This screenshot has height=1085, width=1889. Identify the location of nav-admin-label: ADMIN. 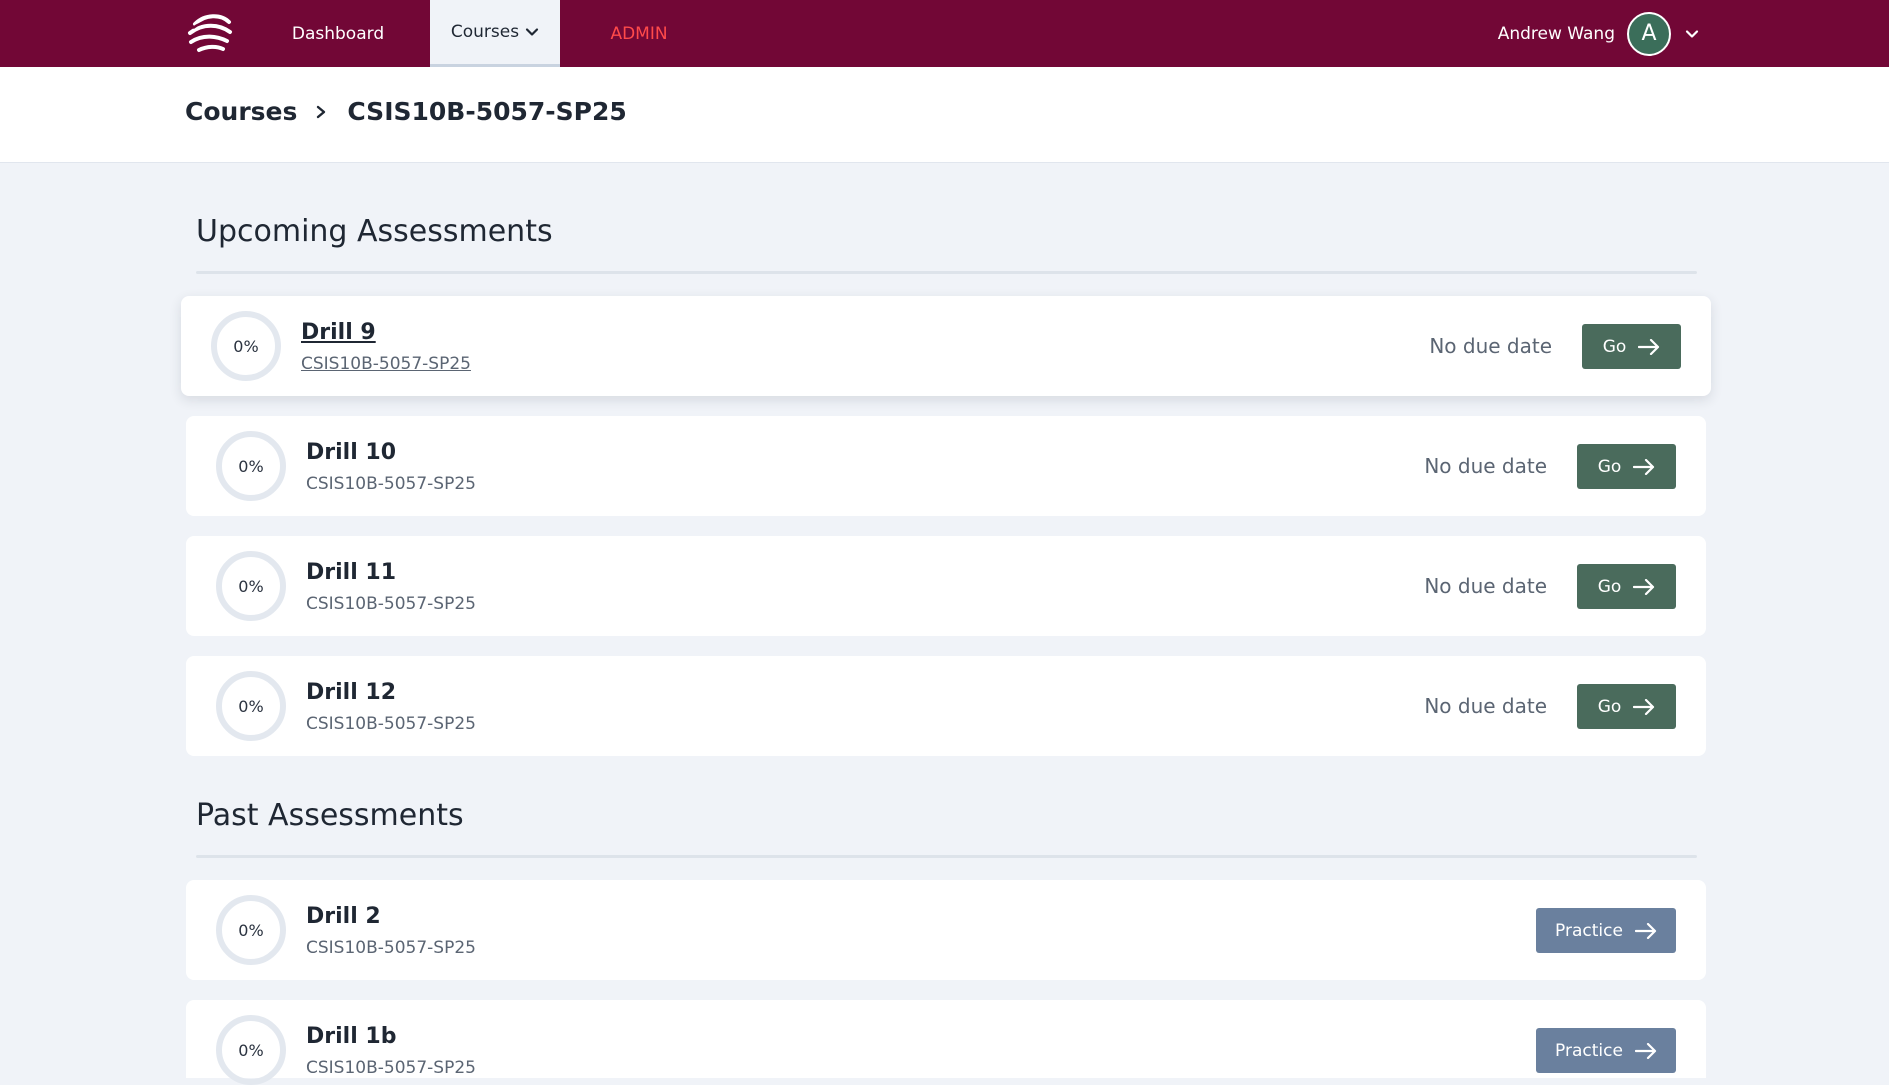
(639, 33).